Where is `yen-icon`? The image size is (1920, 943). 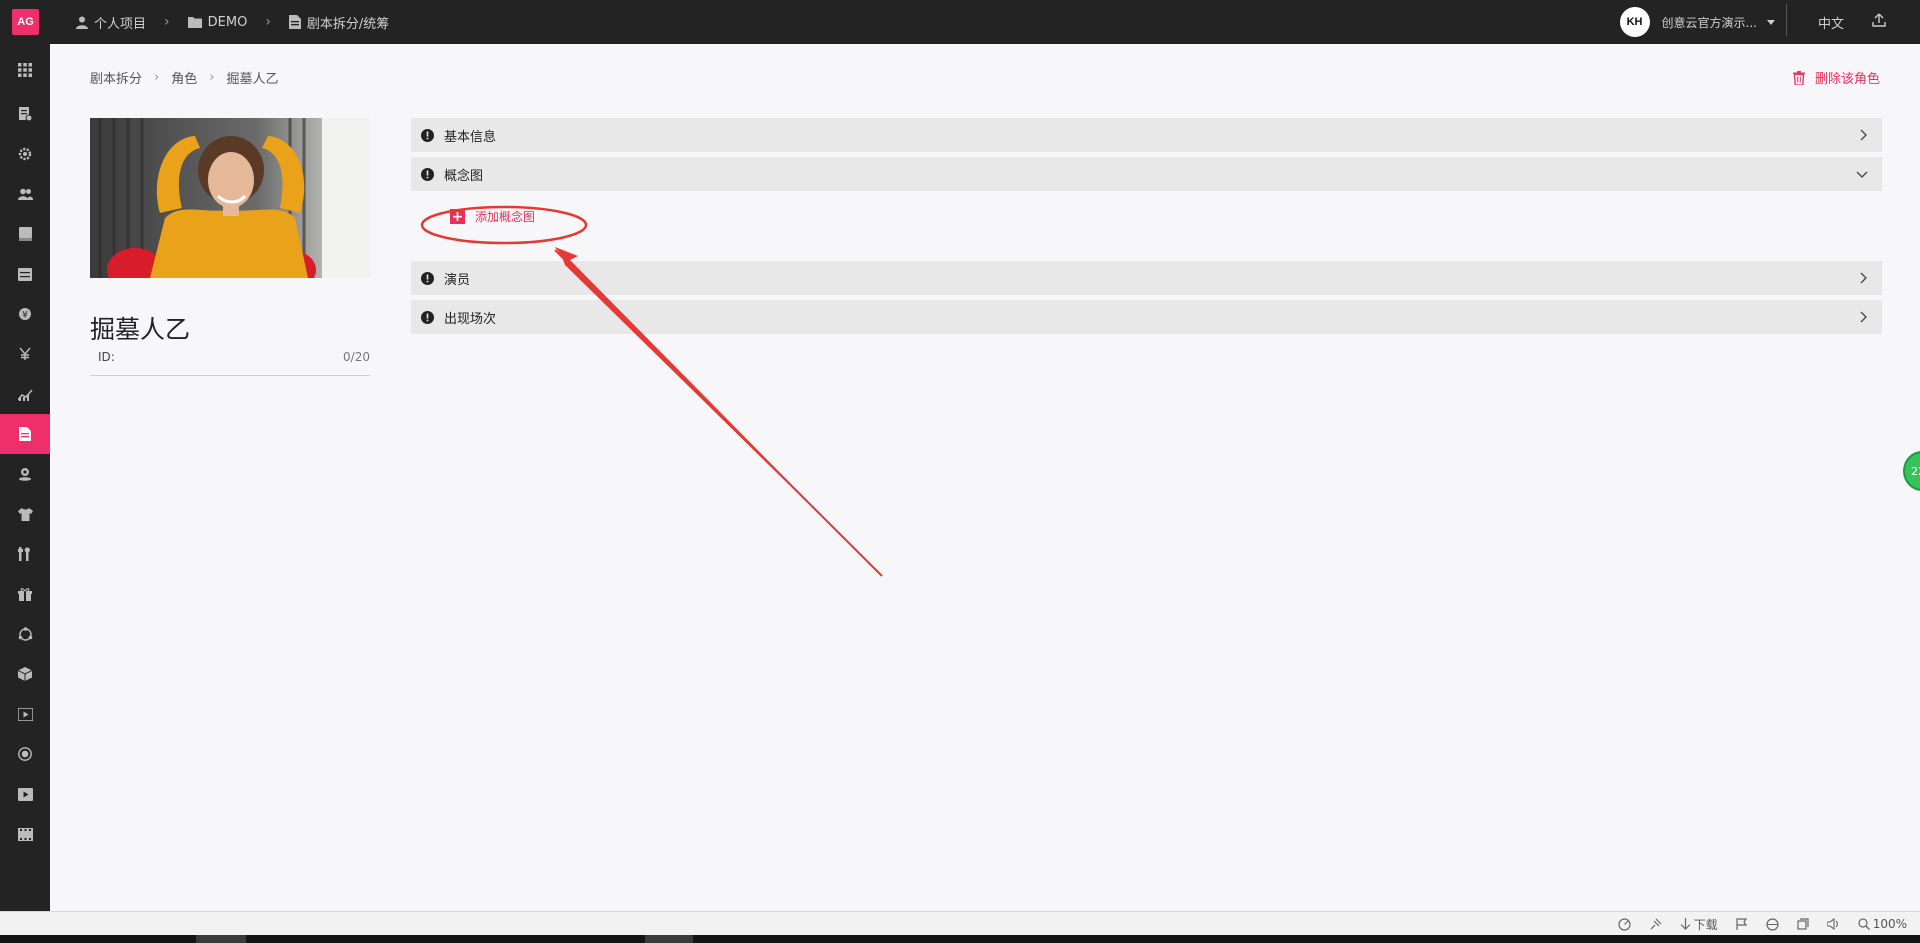
yen-icon is located at coordinates (25, 354).